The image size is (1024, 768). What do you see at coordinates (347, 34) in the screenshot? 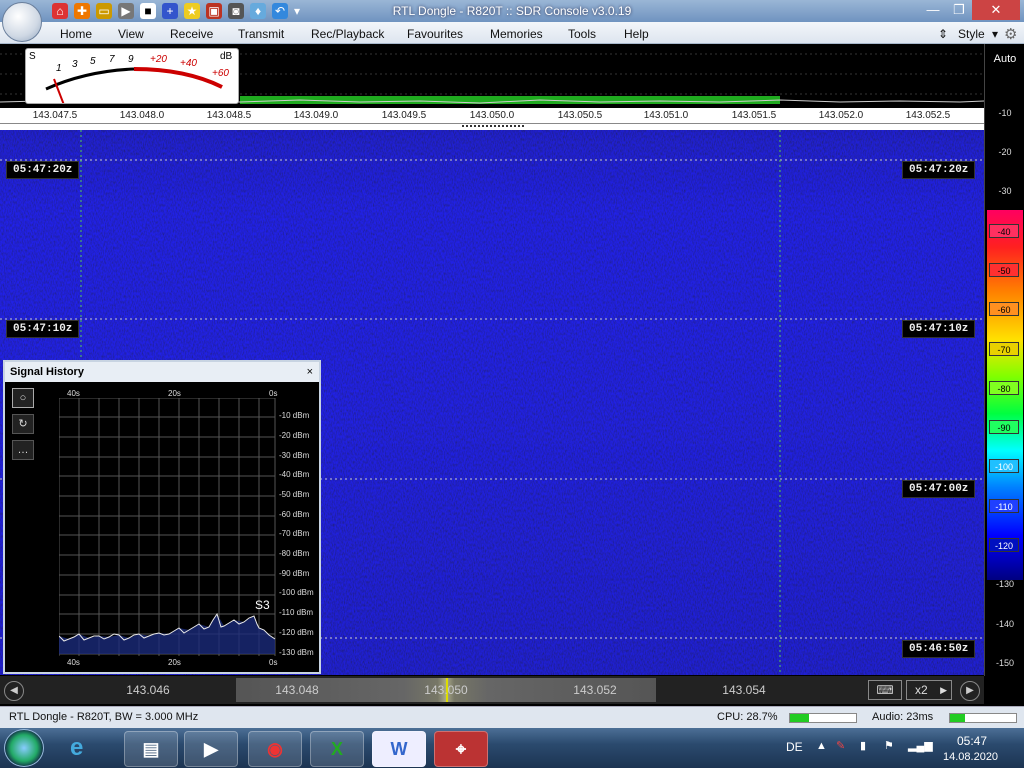
I see `menu-rec-playback: Rec/Playback` at bounding box center [347, 34].